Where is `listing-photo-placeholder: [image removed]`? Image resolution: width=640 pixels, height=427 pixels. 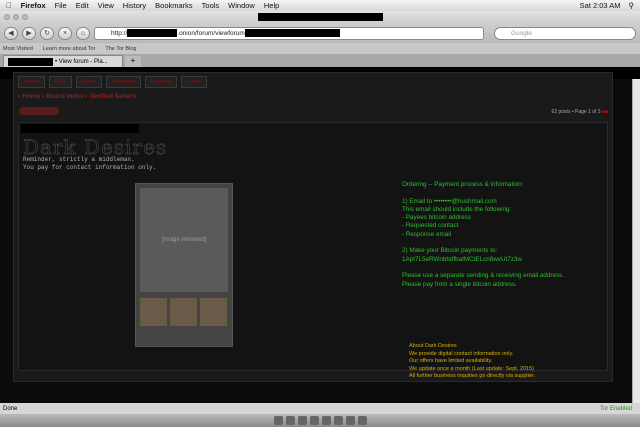 listing-photo-placeholder: [image removed] is located at coordinates (184, 265).